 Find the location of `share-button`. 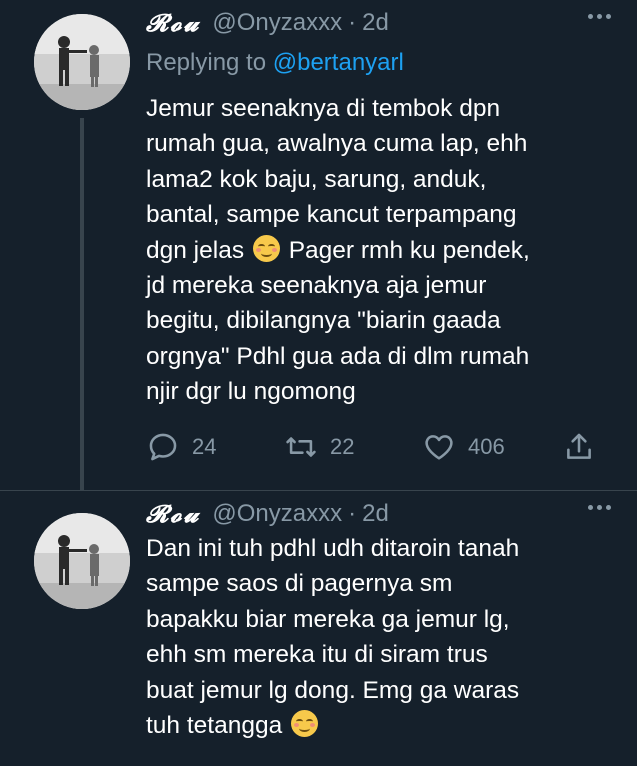

share-button is located at coordinates (585, 447).